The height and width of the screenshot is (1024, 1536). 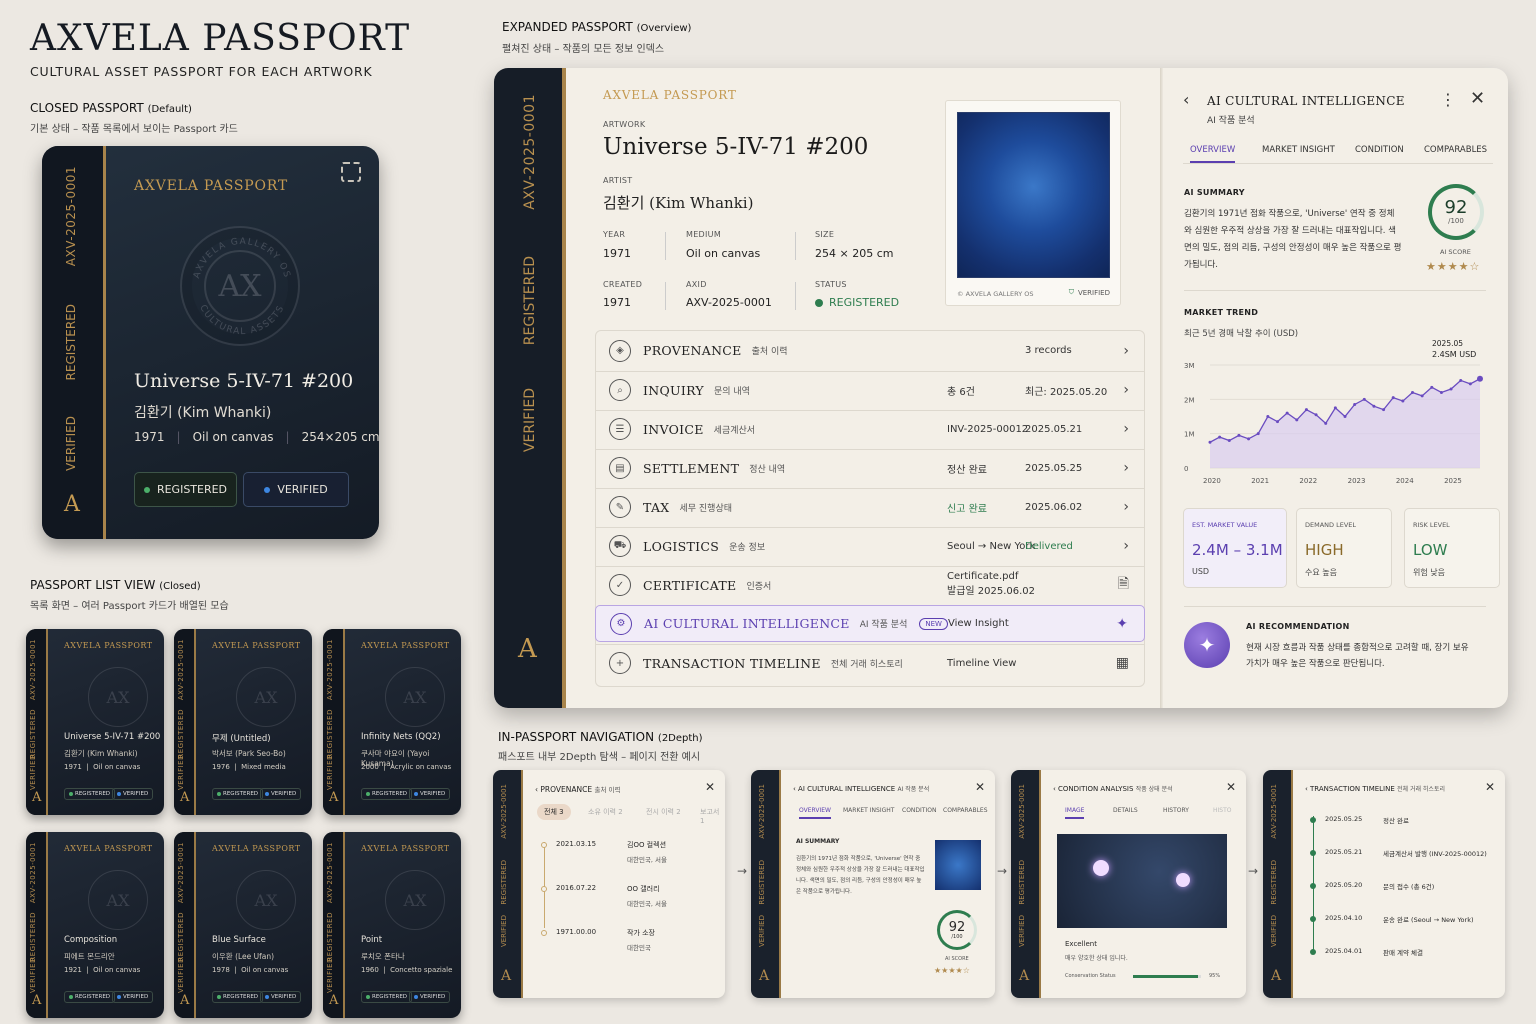 What do you see at coordinates (747, 623) in the screenshot?
I see `row-title: AI CULTURAL INTELLIGENCE` at bounding box center [747, 623].